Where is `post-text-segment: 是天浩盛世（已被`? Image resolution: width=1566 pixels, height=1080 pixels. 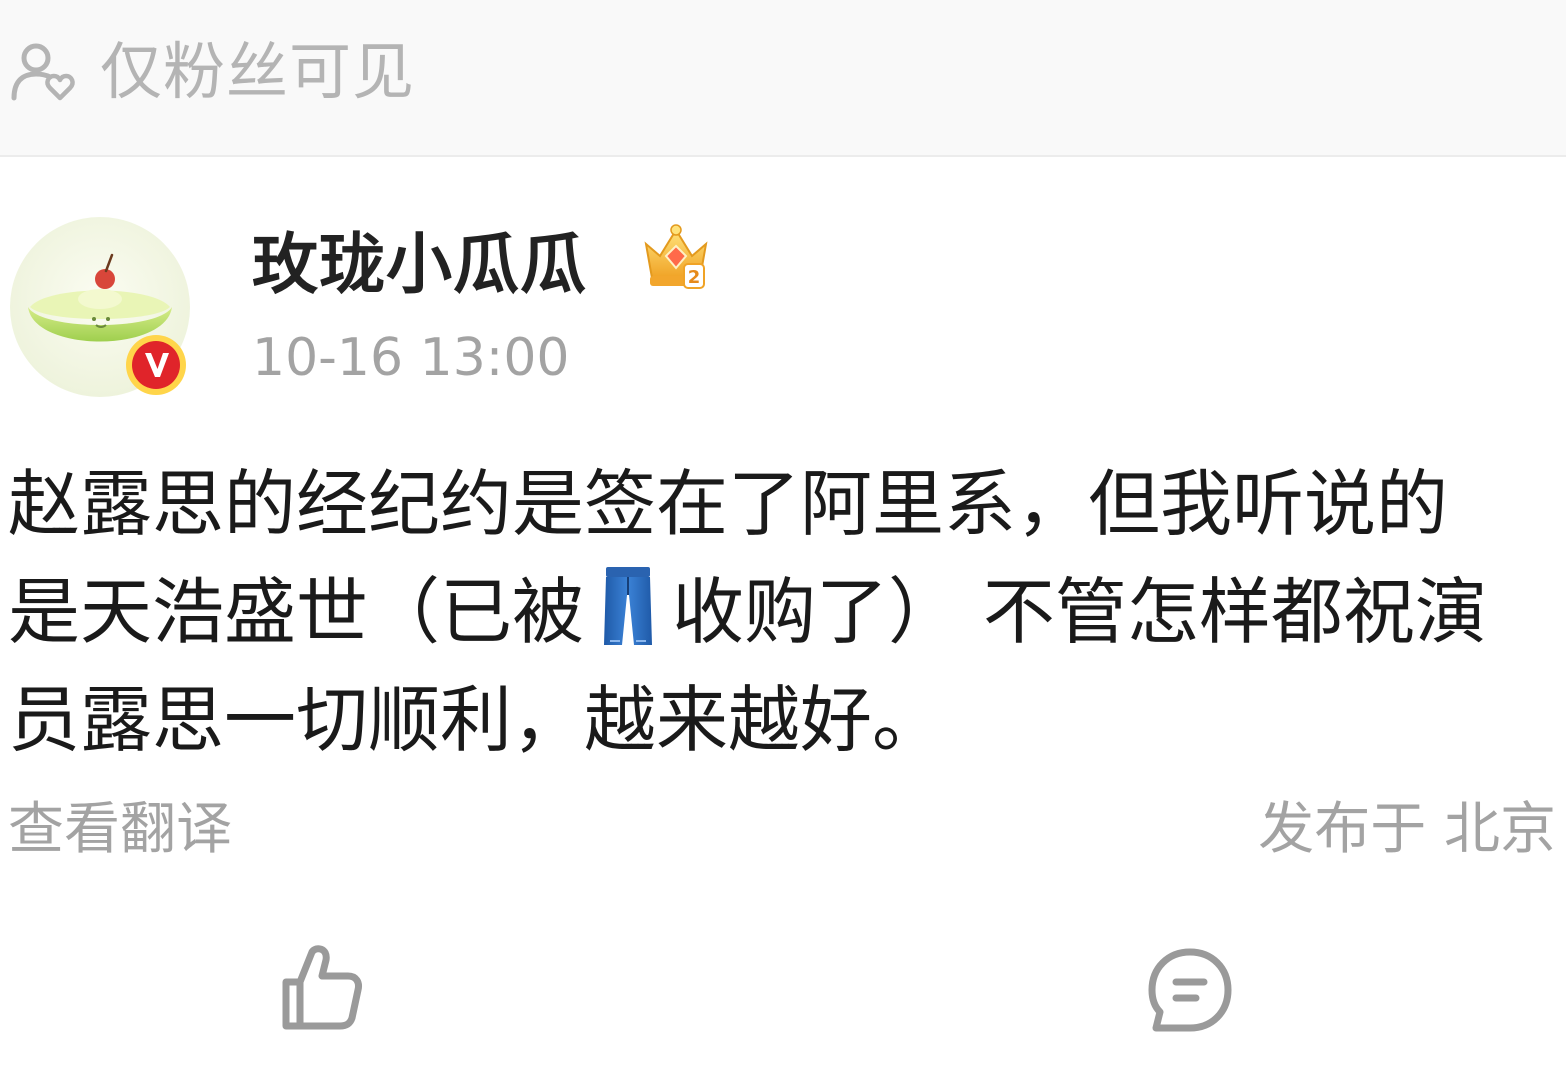 post-text-segment: 是天浩盛世（已被 is located at coordinates (296, 612).